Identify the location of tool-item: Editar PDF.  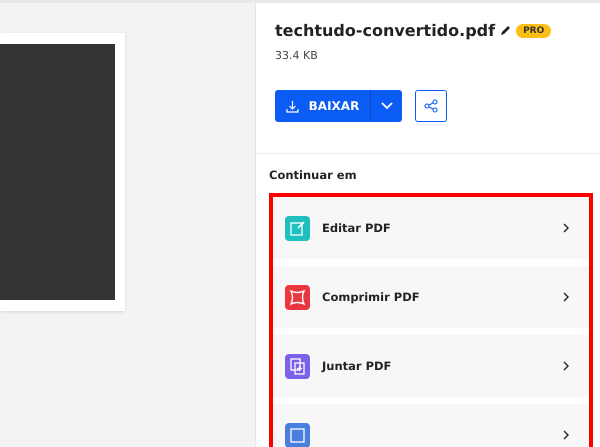
(431, 228).